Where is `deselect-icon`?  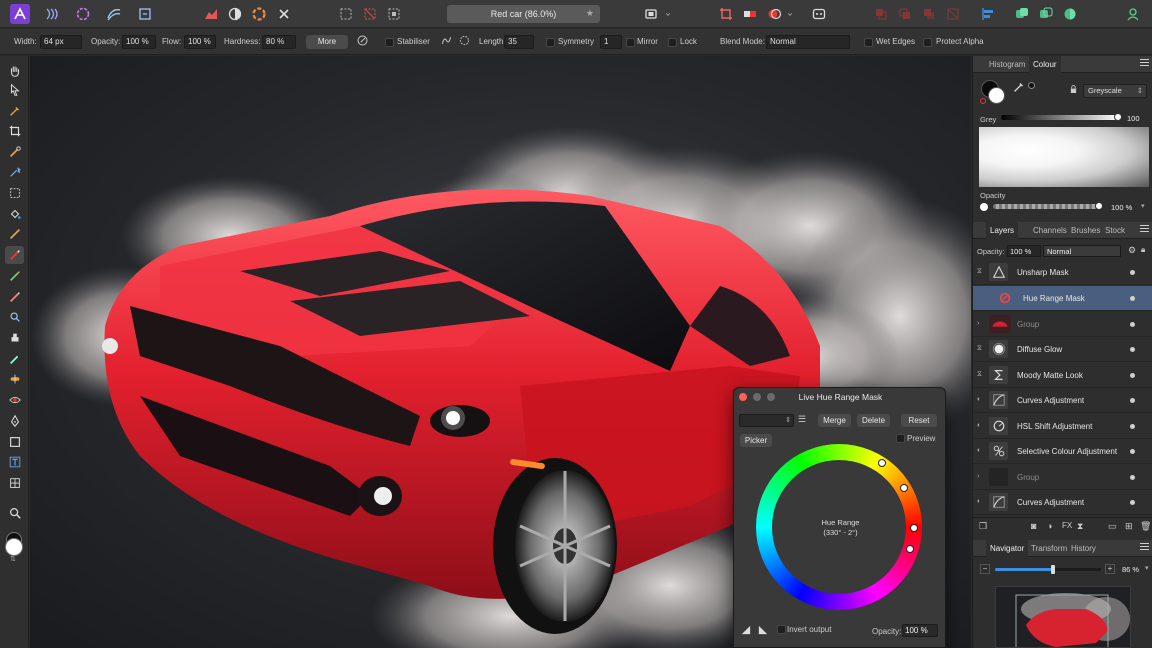
deselect-icon is located at coordinates (370, 14).